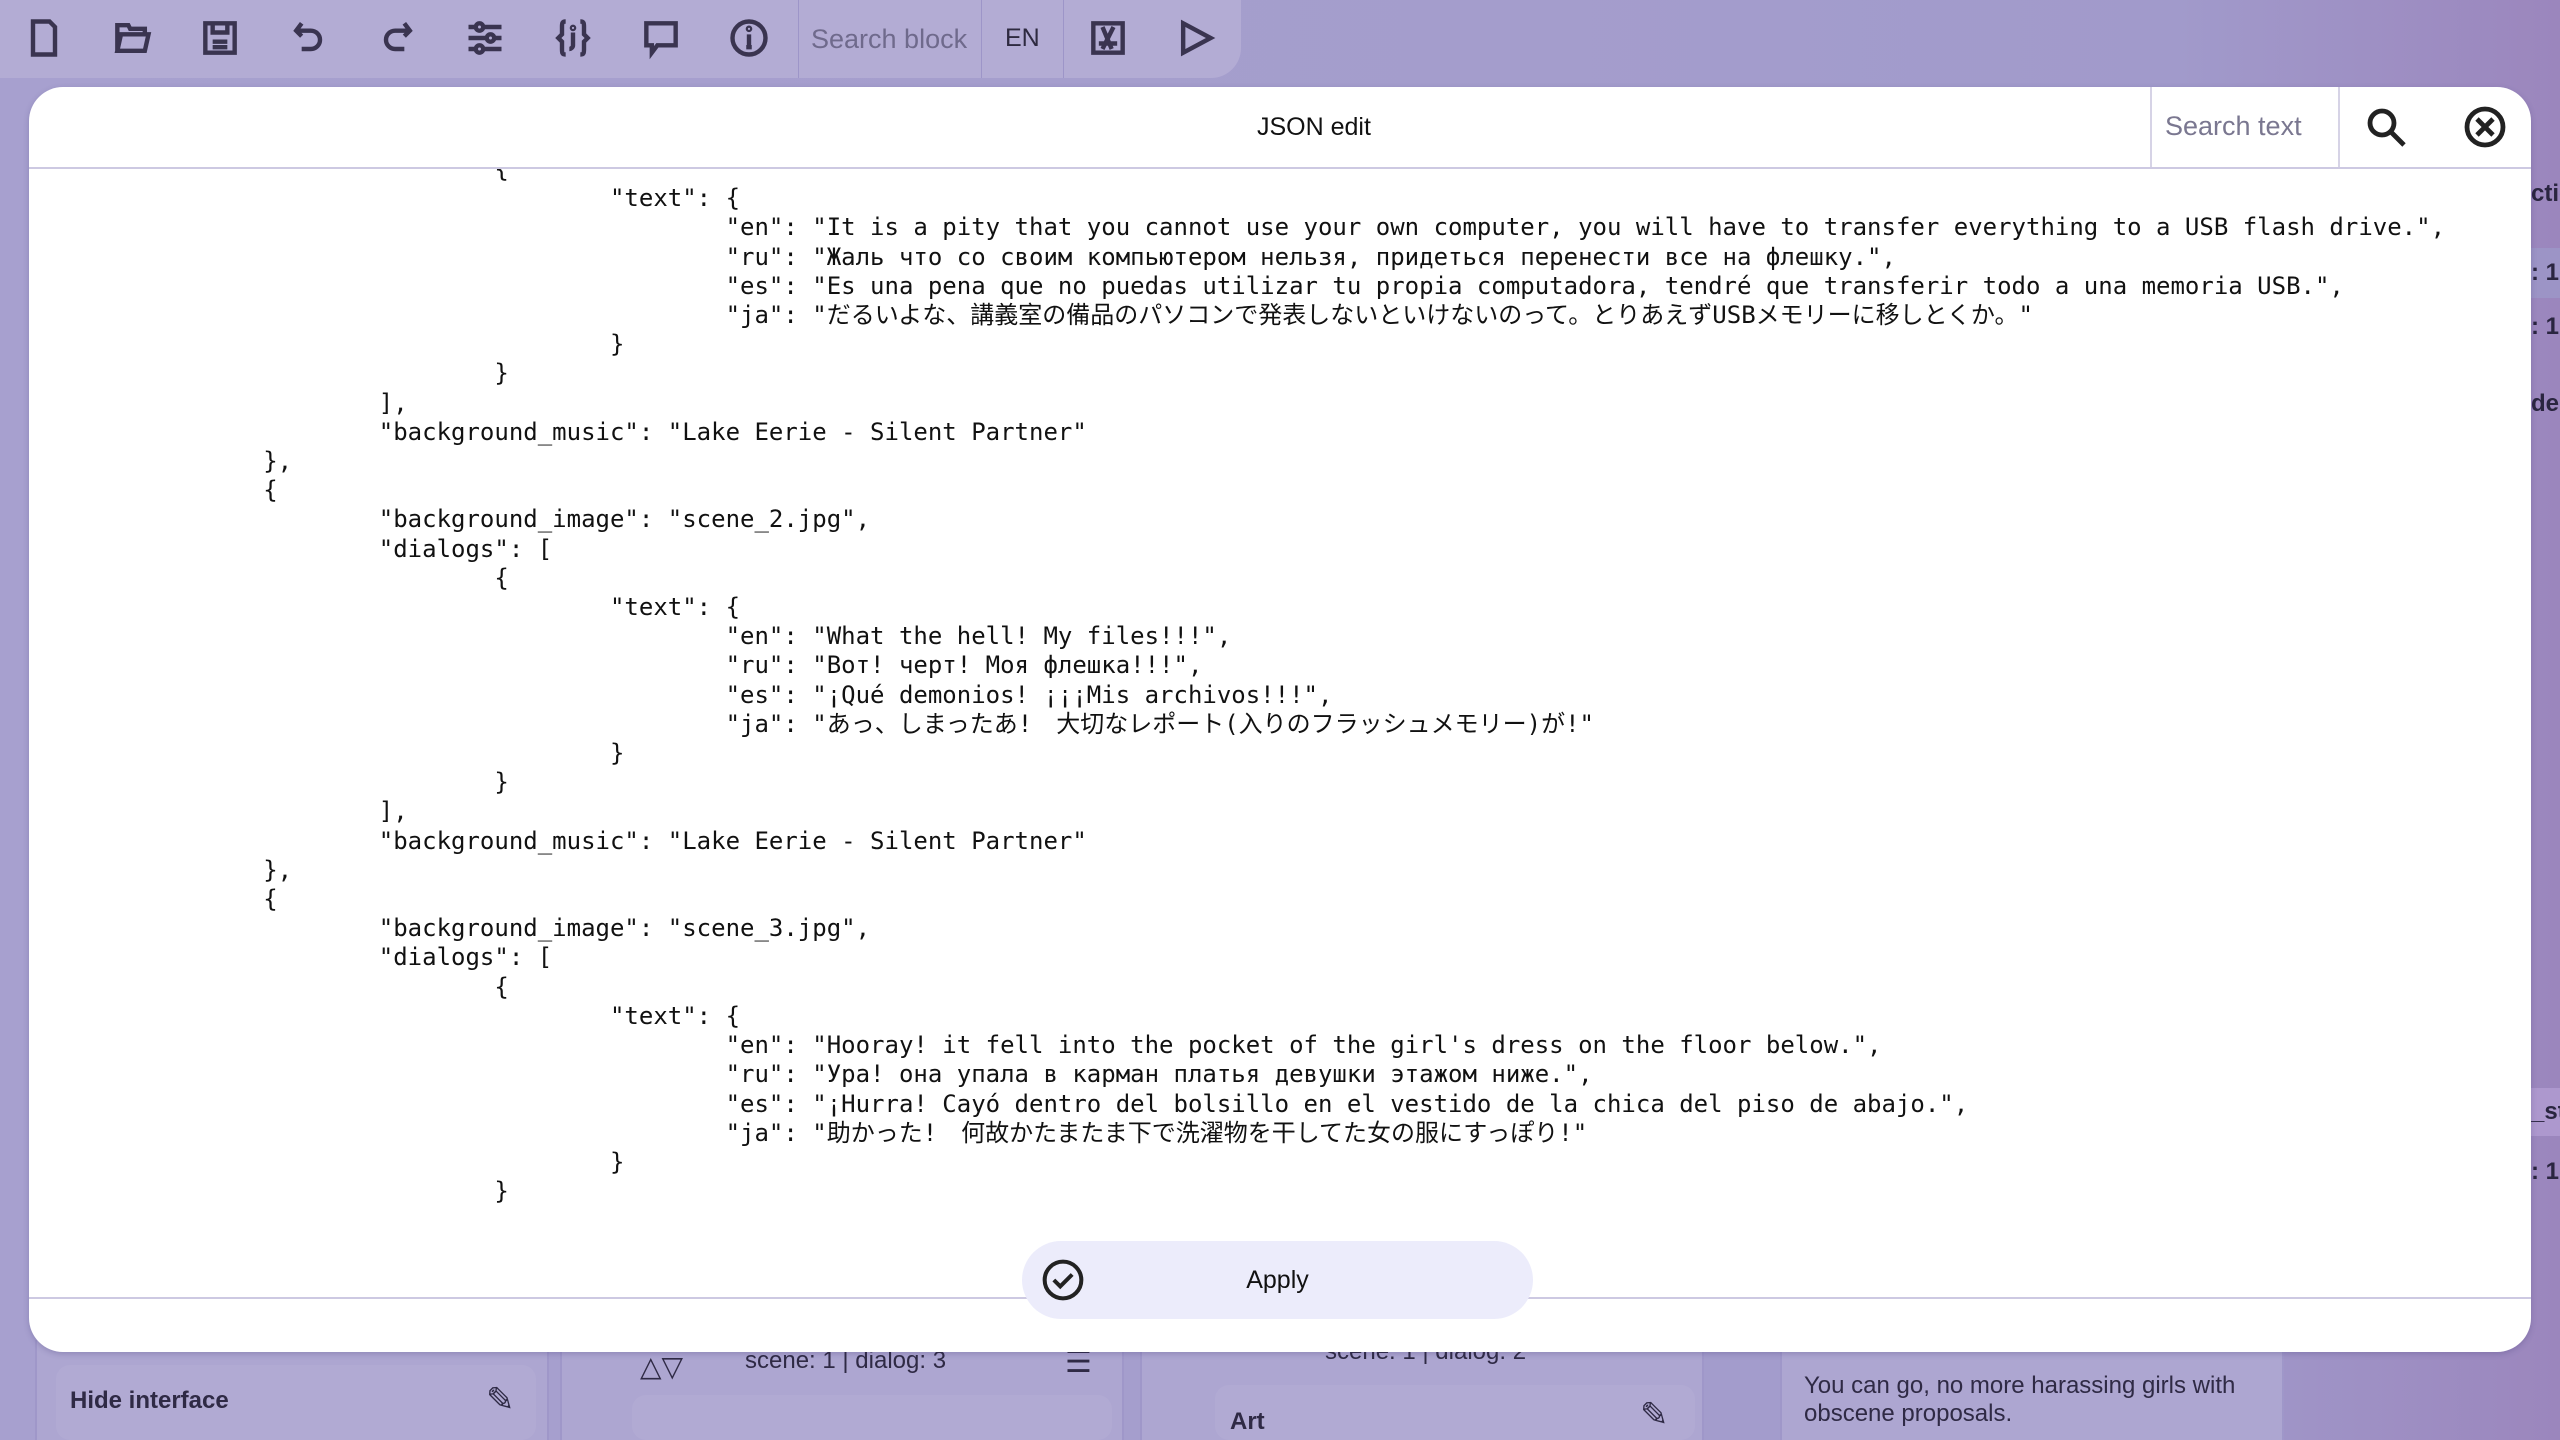  I want to click on block-search-input: Search block, so click(889, 39).